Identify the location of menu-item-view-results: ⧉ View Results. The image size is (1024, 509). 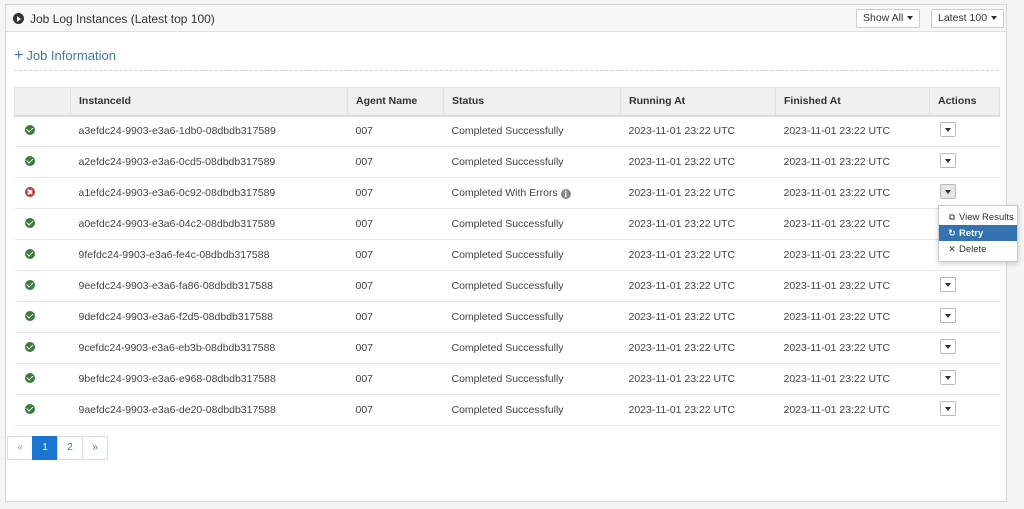
(978, 217).